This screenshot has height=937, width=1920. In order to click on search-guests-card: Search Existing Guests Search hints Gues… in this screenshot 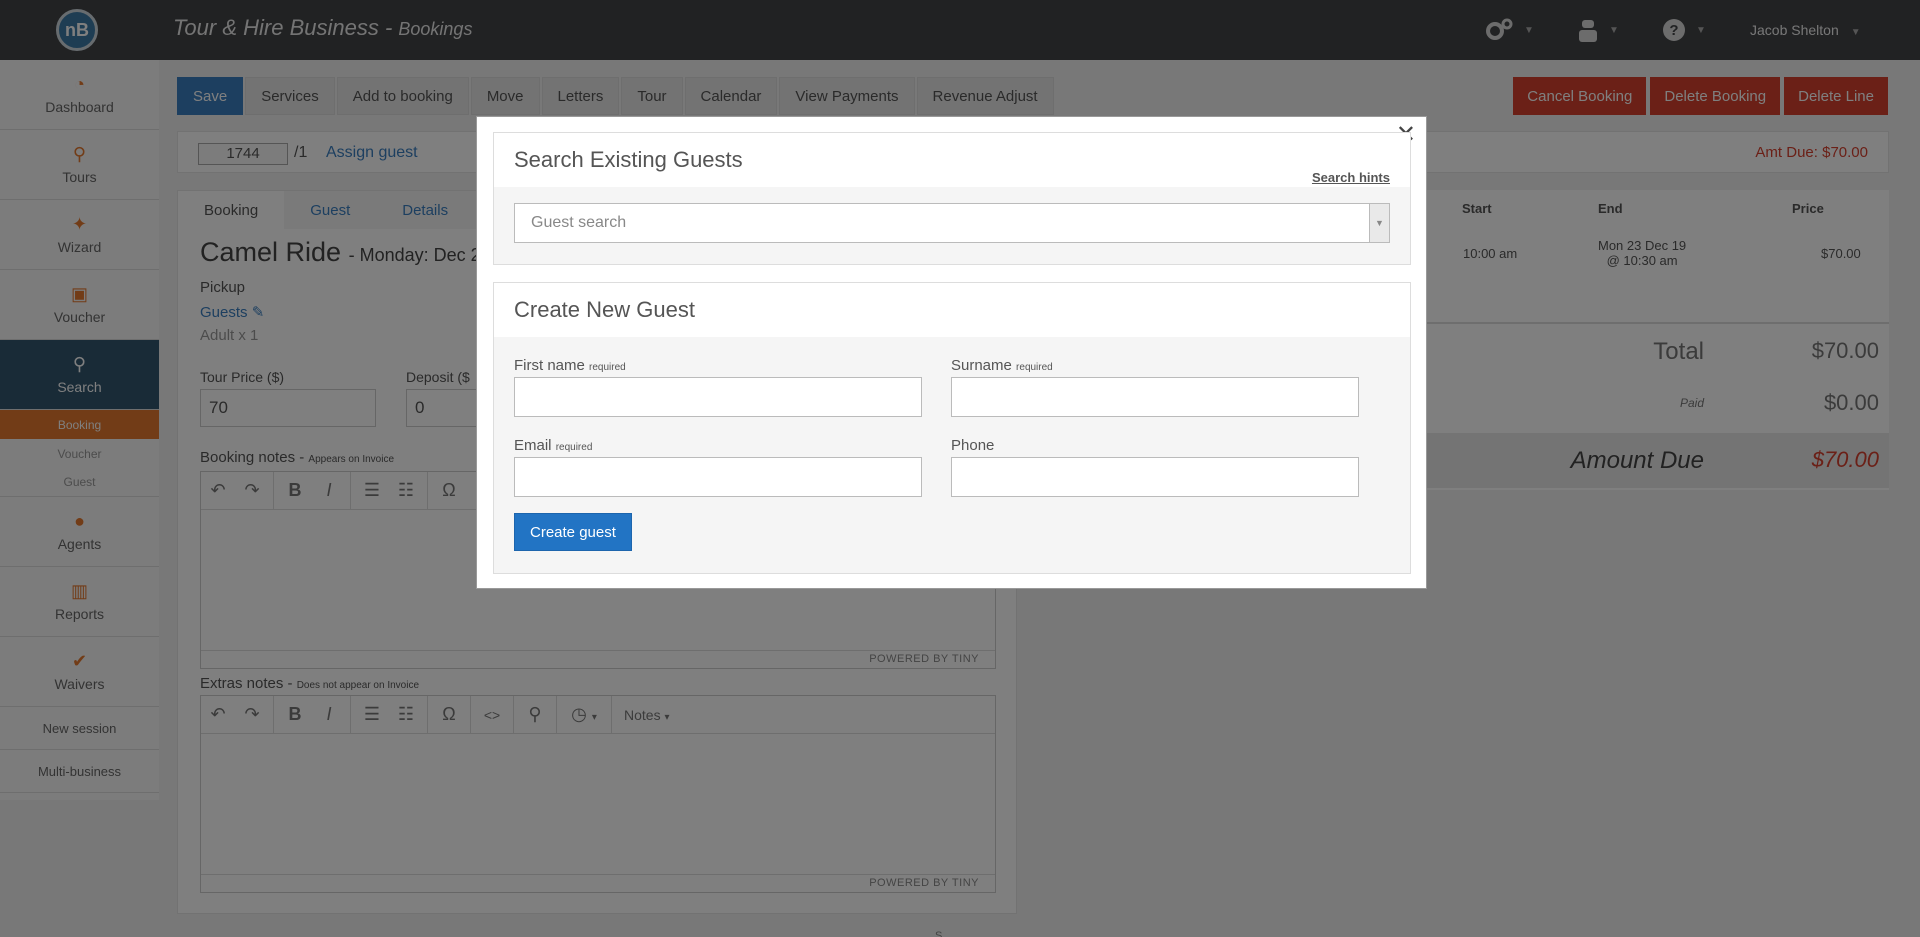, I will do `click(952, 198)`.